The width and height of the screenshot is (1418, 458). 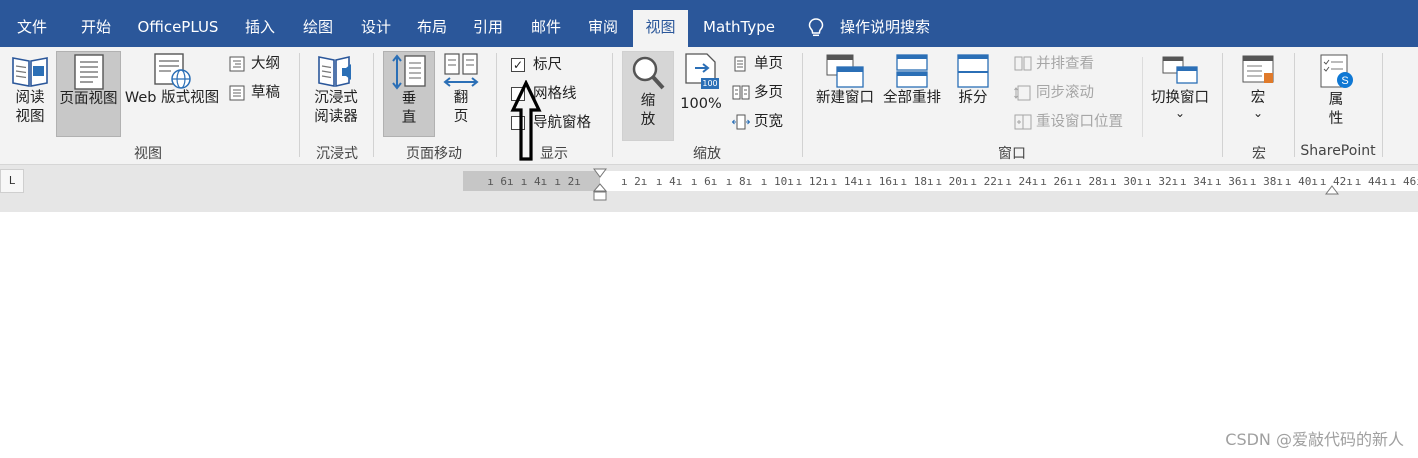 I want to click on vertical-label-1: 垂, so click(x=409, y=99).